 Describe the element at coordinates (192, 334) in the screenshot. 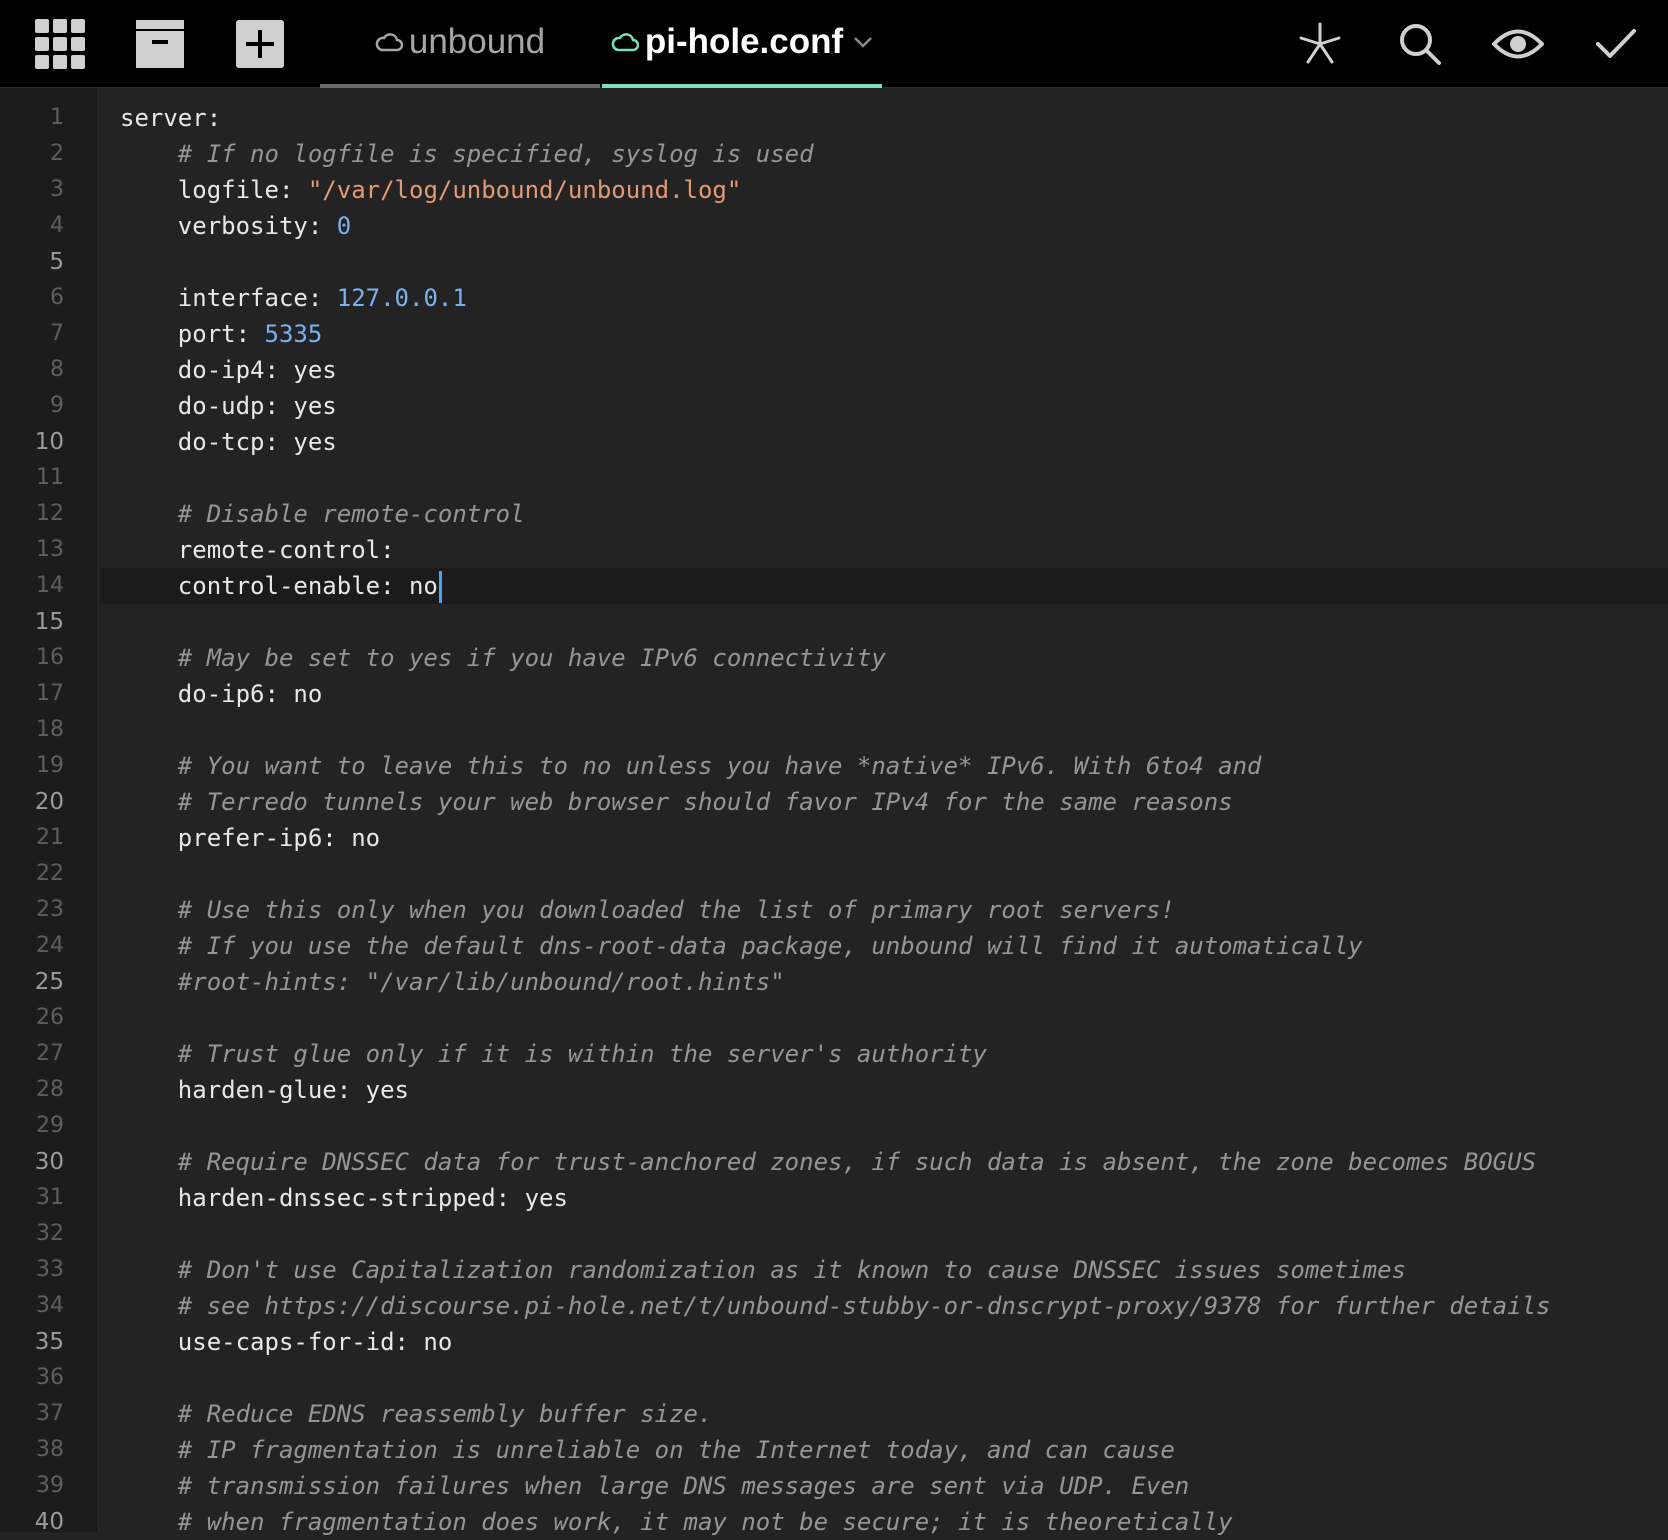

I see `code-text: port:` at that location.